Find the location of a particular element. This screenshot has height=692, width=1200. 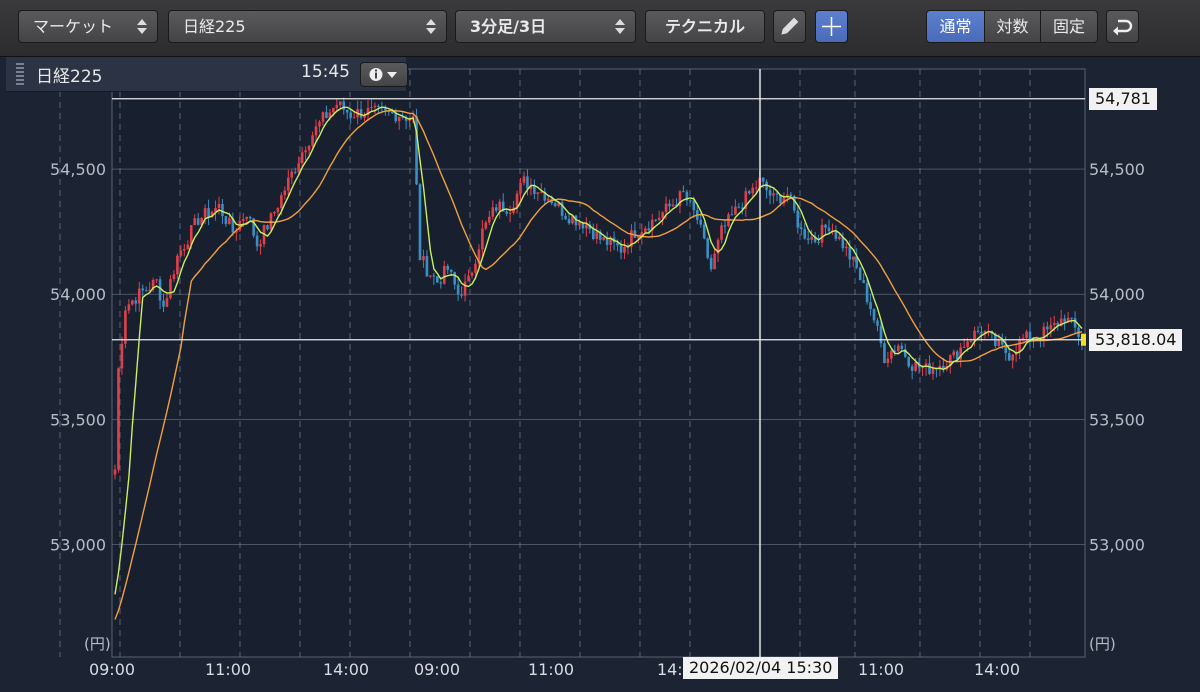

draw-tool-button is located at coordinates (789, 26).